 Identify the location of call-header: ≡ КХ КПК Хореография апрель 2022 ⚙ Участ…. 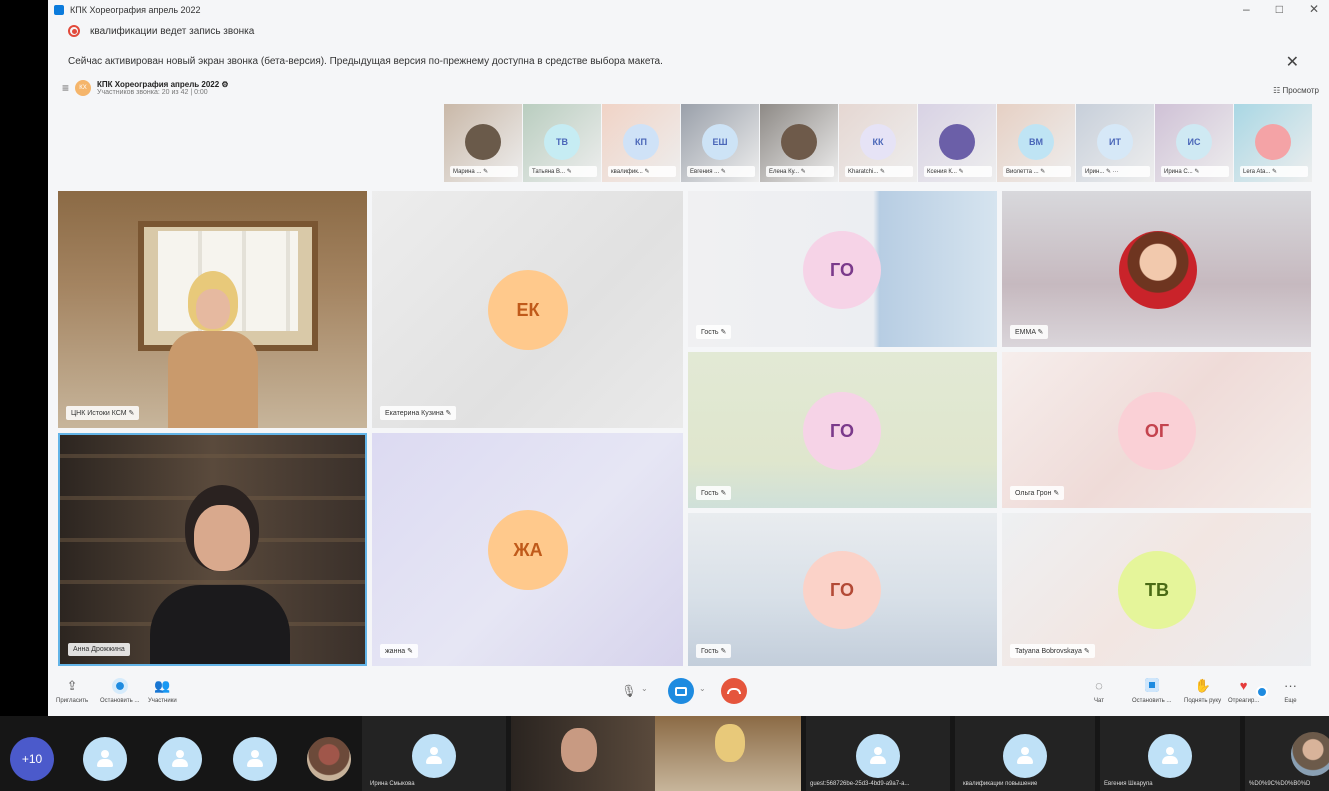
(145, 88).